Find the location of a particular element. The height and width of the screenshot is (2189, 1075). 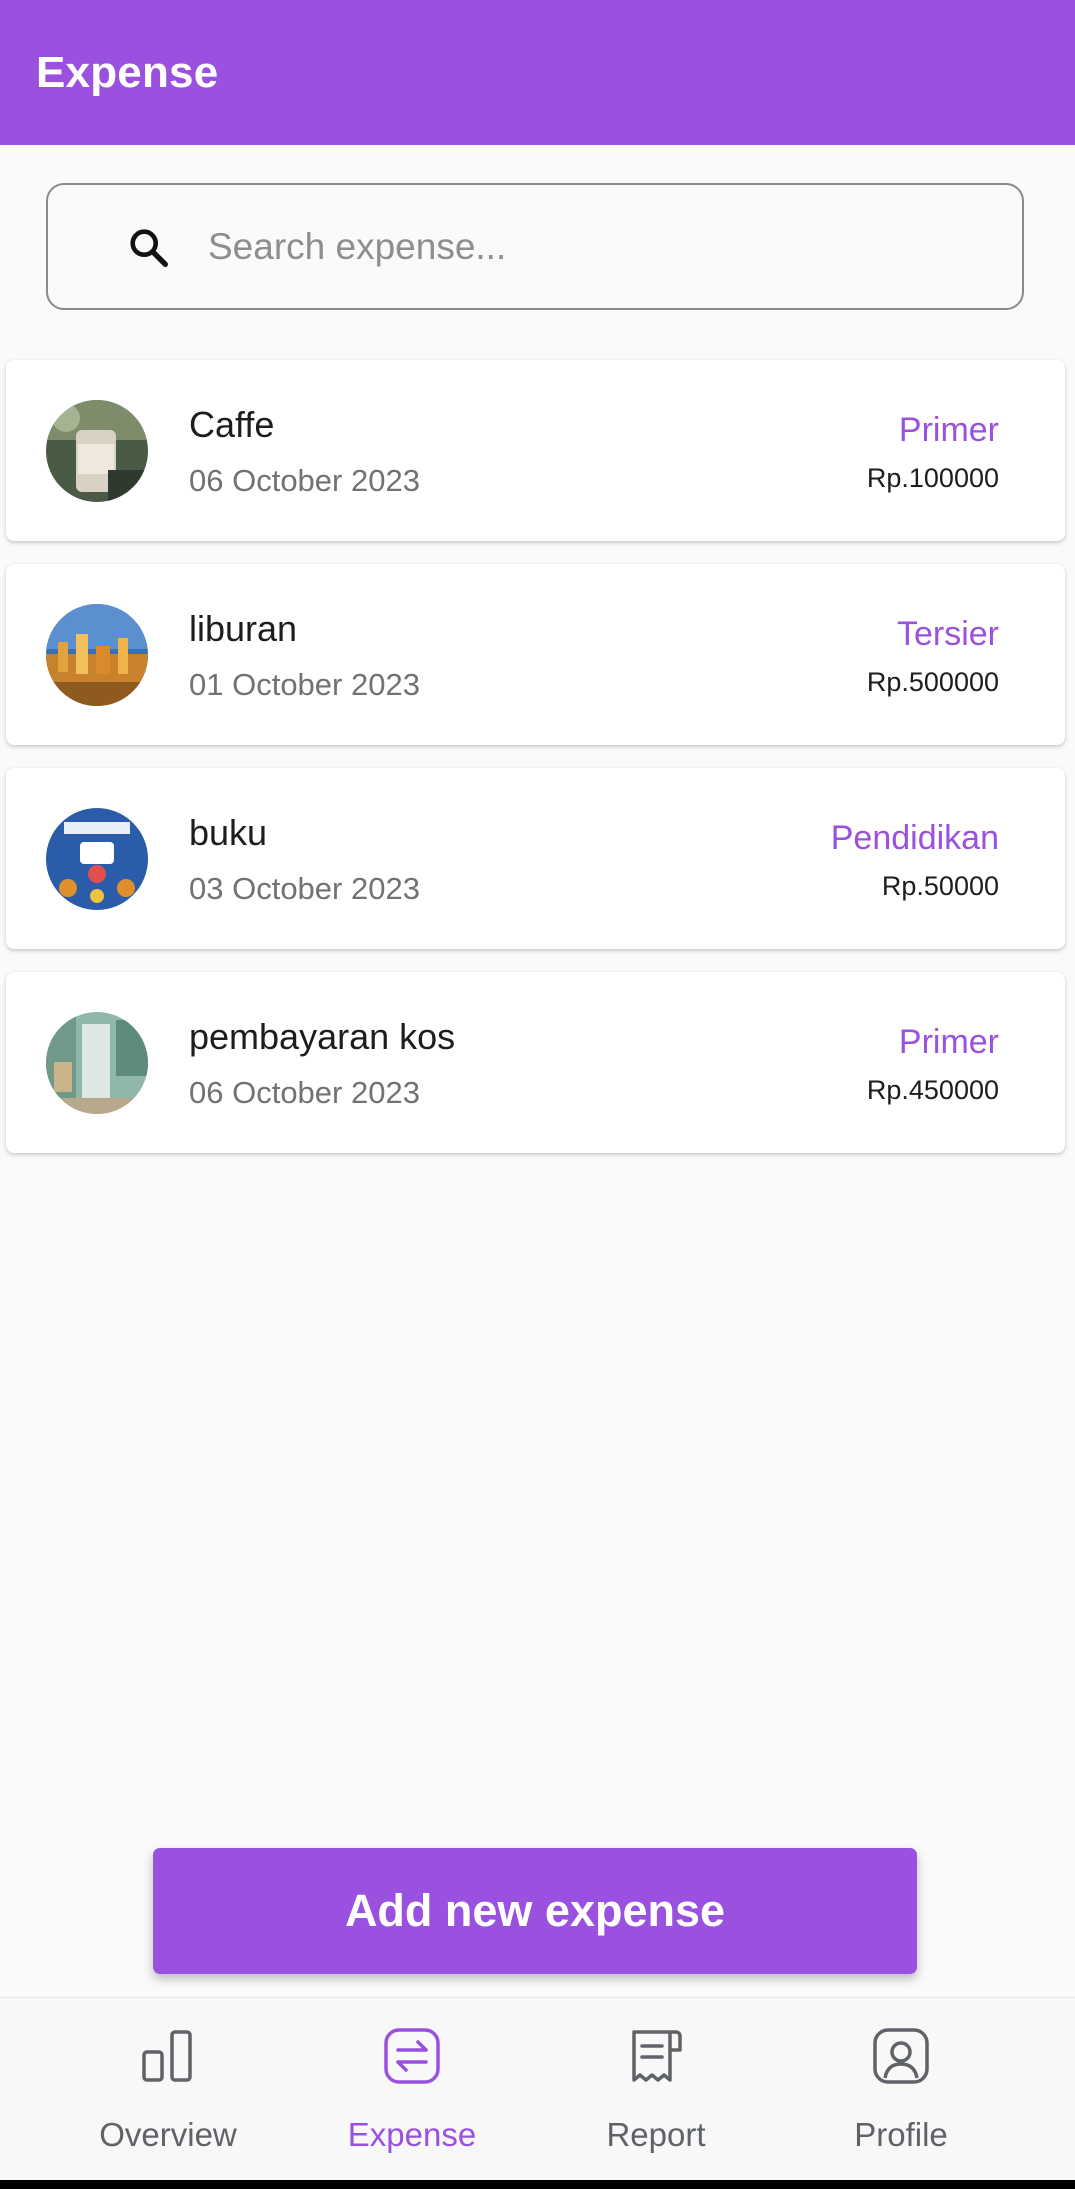

bar-chart-icon is located at coordinates (167, 2056).